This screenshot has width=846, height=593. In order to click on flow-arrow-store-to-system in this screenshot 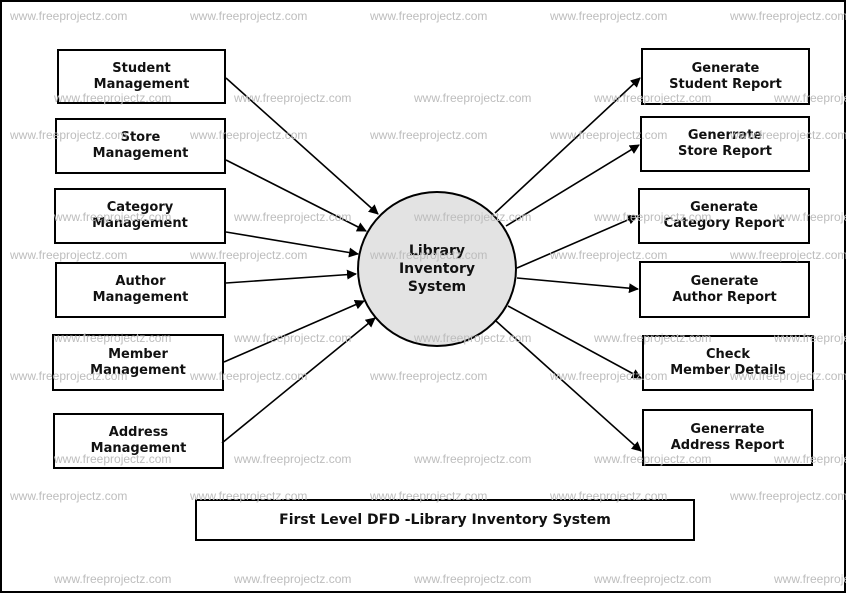, I will do `click(296, 195)`.